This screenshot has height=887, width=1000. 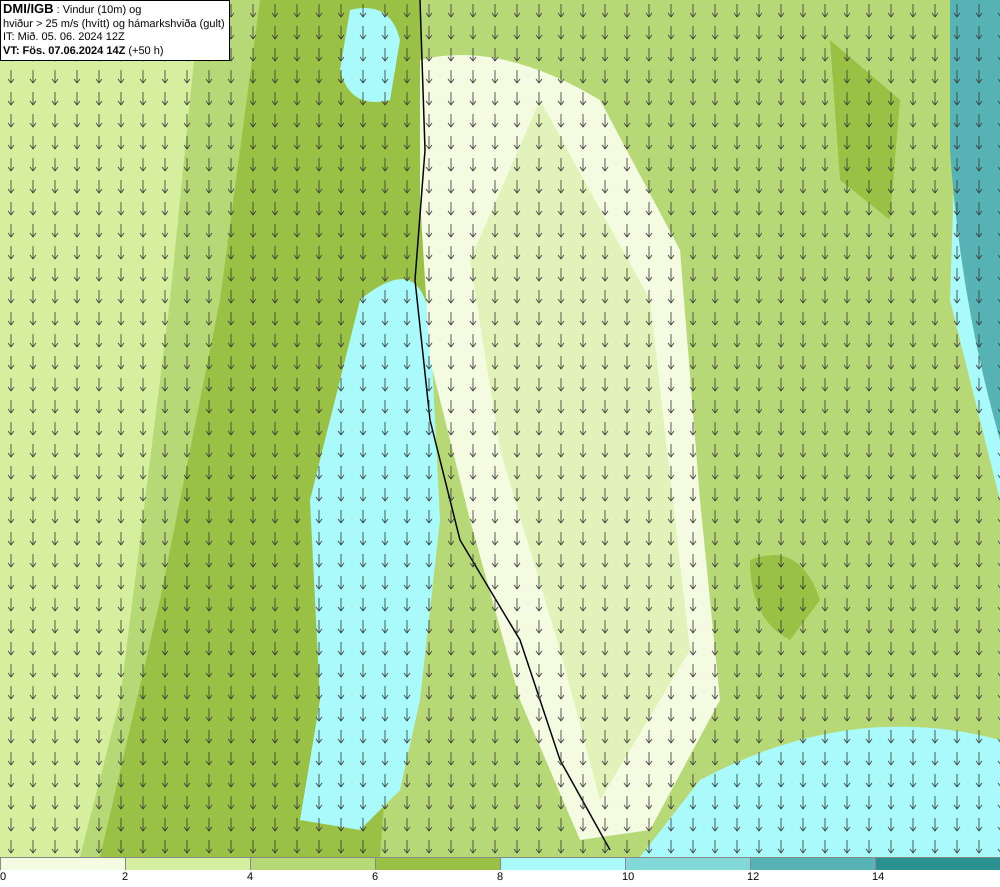 I want to click on scale-label: 8, so click(x=500, y=877).